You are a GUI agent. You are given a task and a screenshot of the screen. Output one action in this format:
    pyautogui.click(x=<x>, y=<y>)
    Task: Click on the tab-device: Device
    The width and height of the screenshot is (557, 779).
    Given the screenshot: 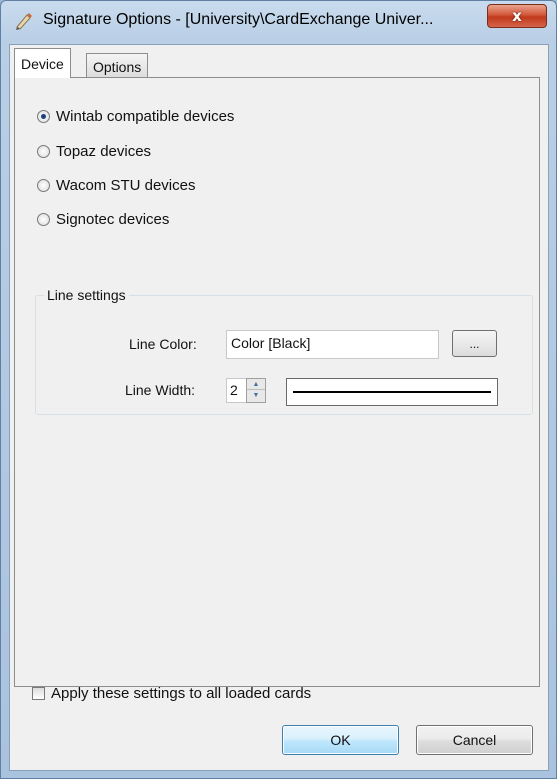 What is the action you would take?
    pyautogui.click(x=42, y=63)
    